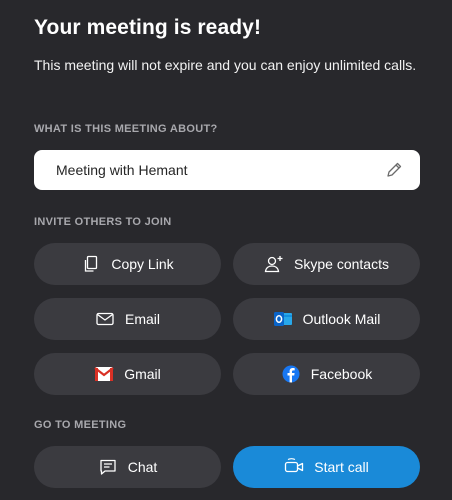 The width and height of the screenshot is (452, 500). I want to click on video-camera-icon, so click(294, 467).